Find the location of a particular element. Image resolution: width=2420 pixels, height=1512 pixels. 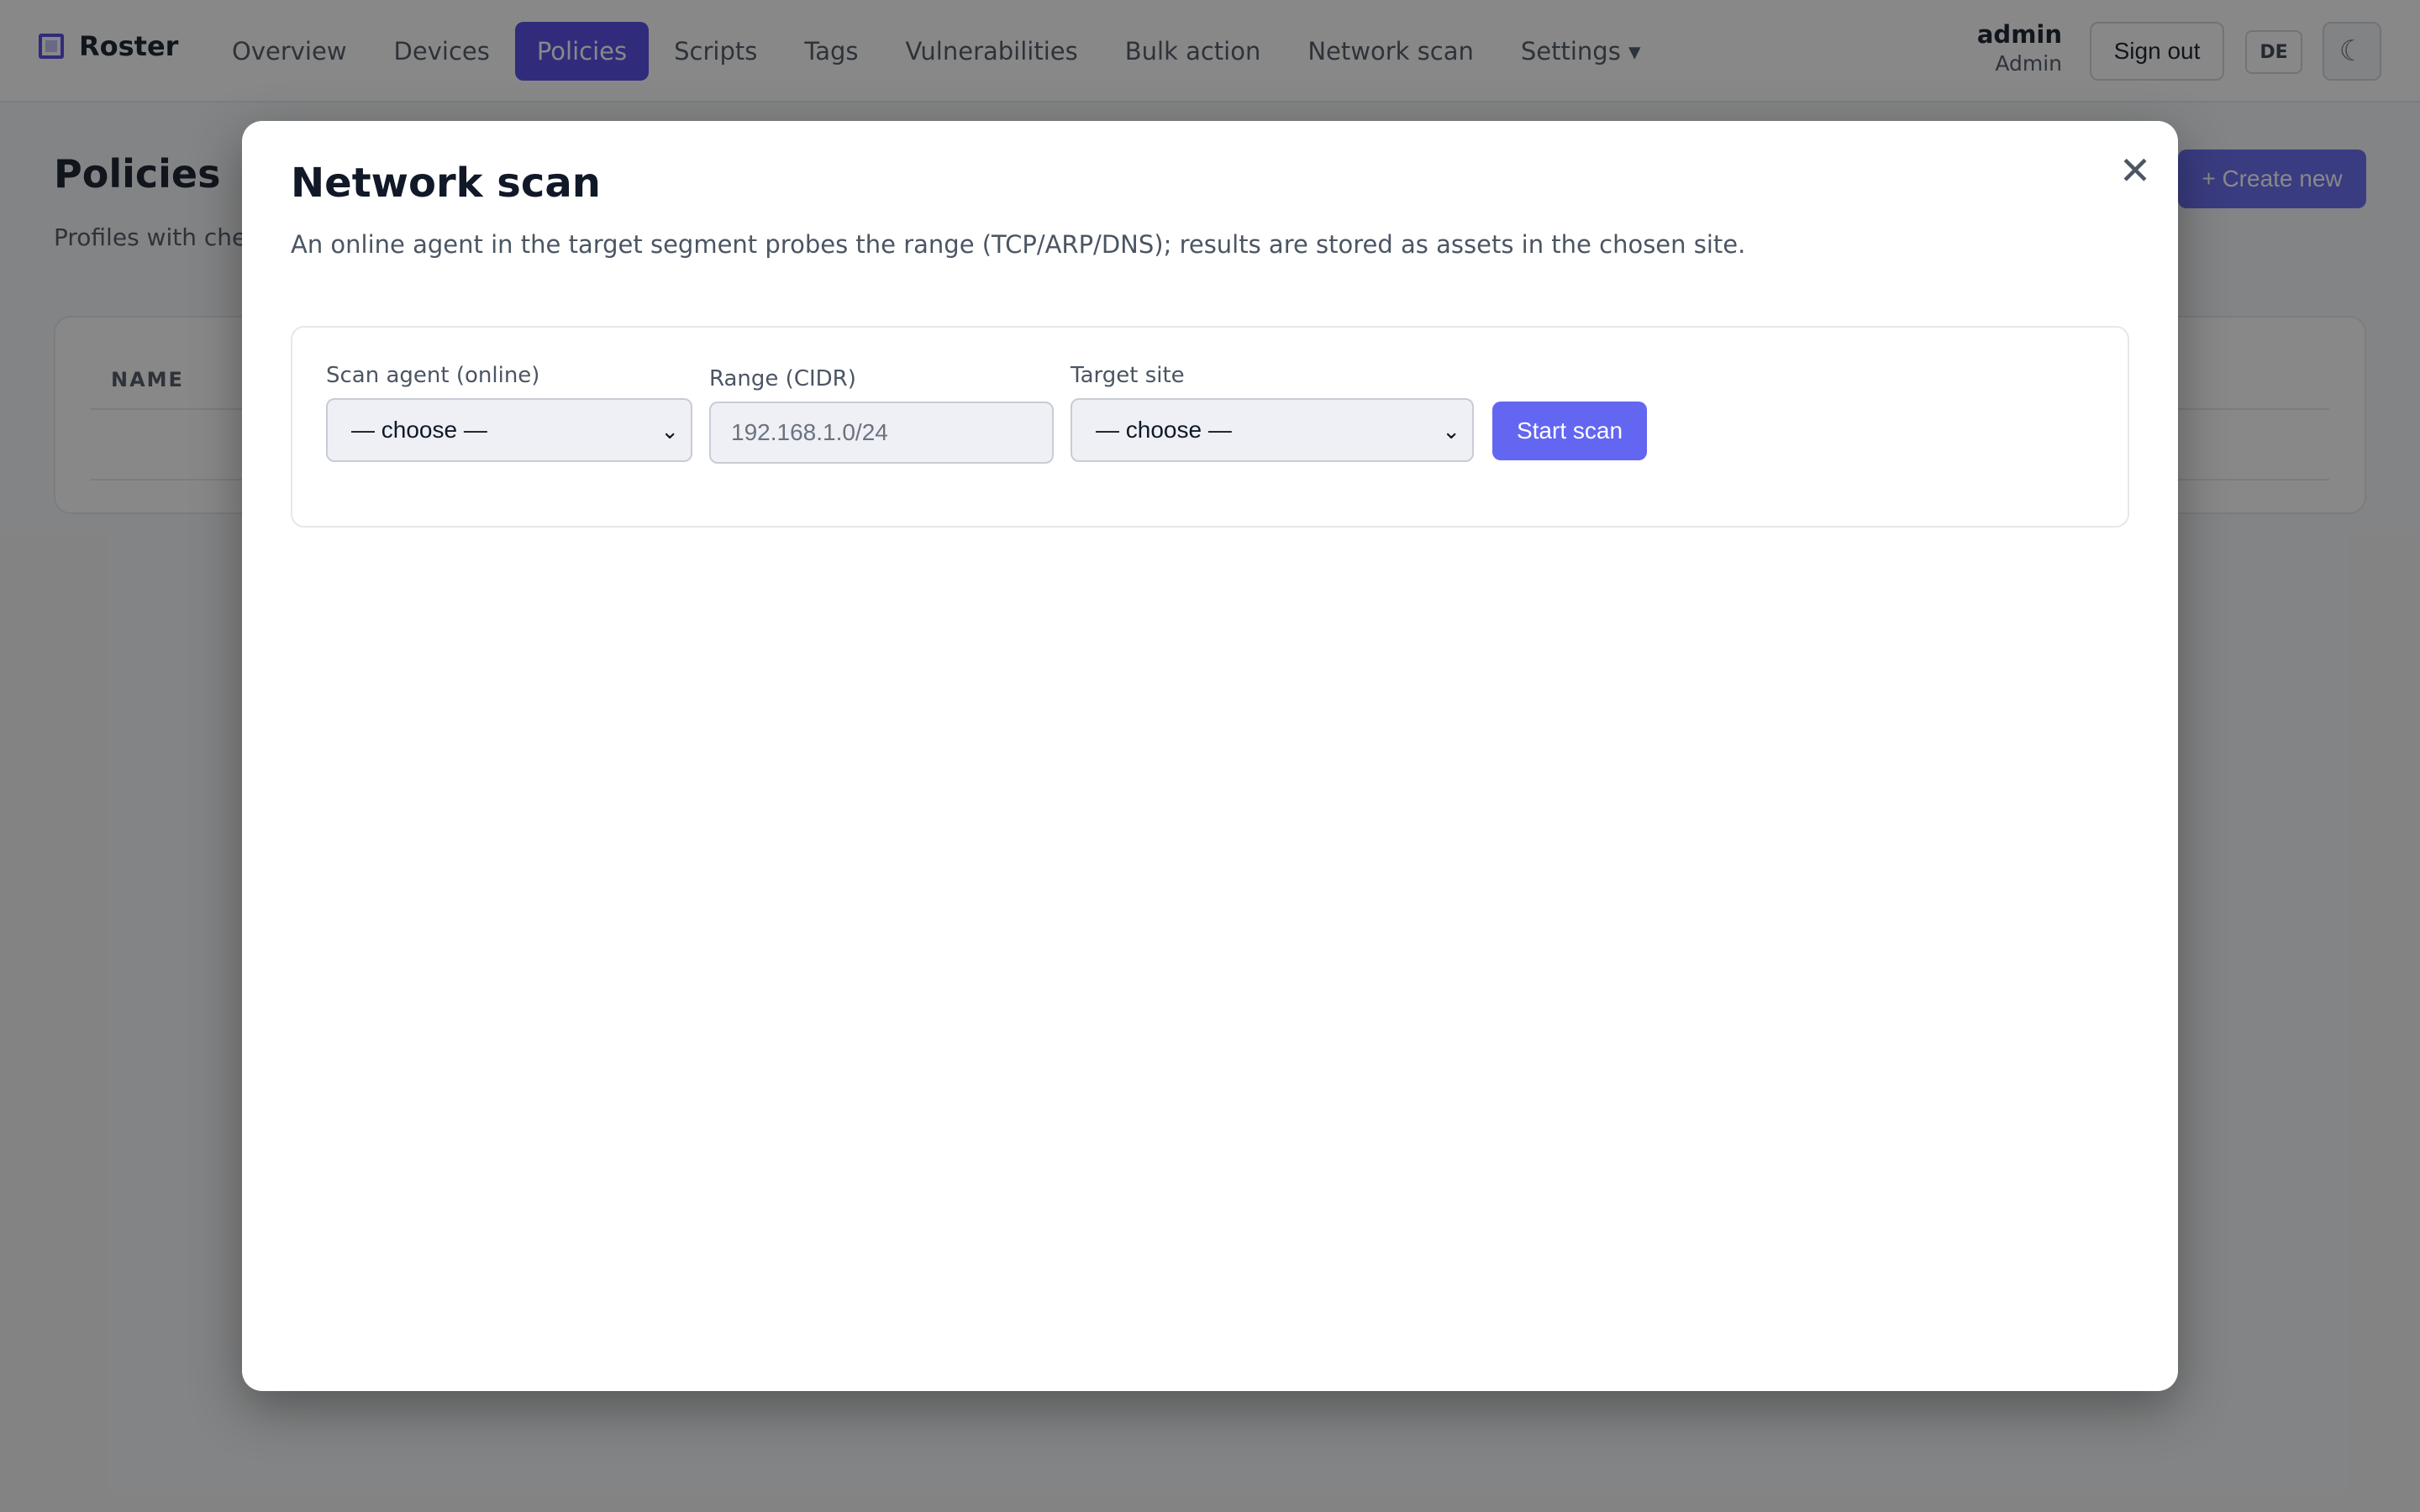

range-label: Range (CIDR) is located at coordinates (782, 378).